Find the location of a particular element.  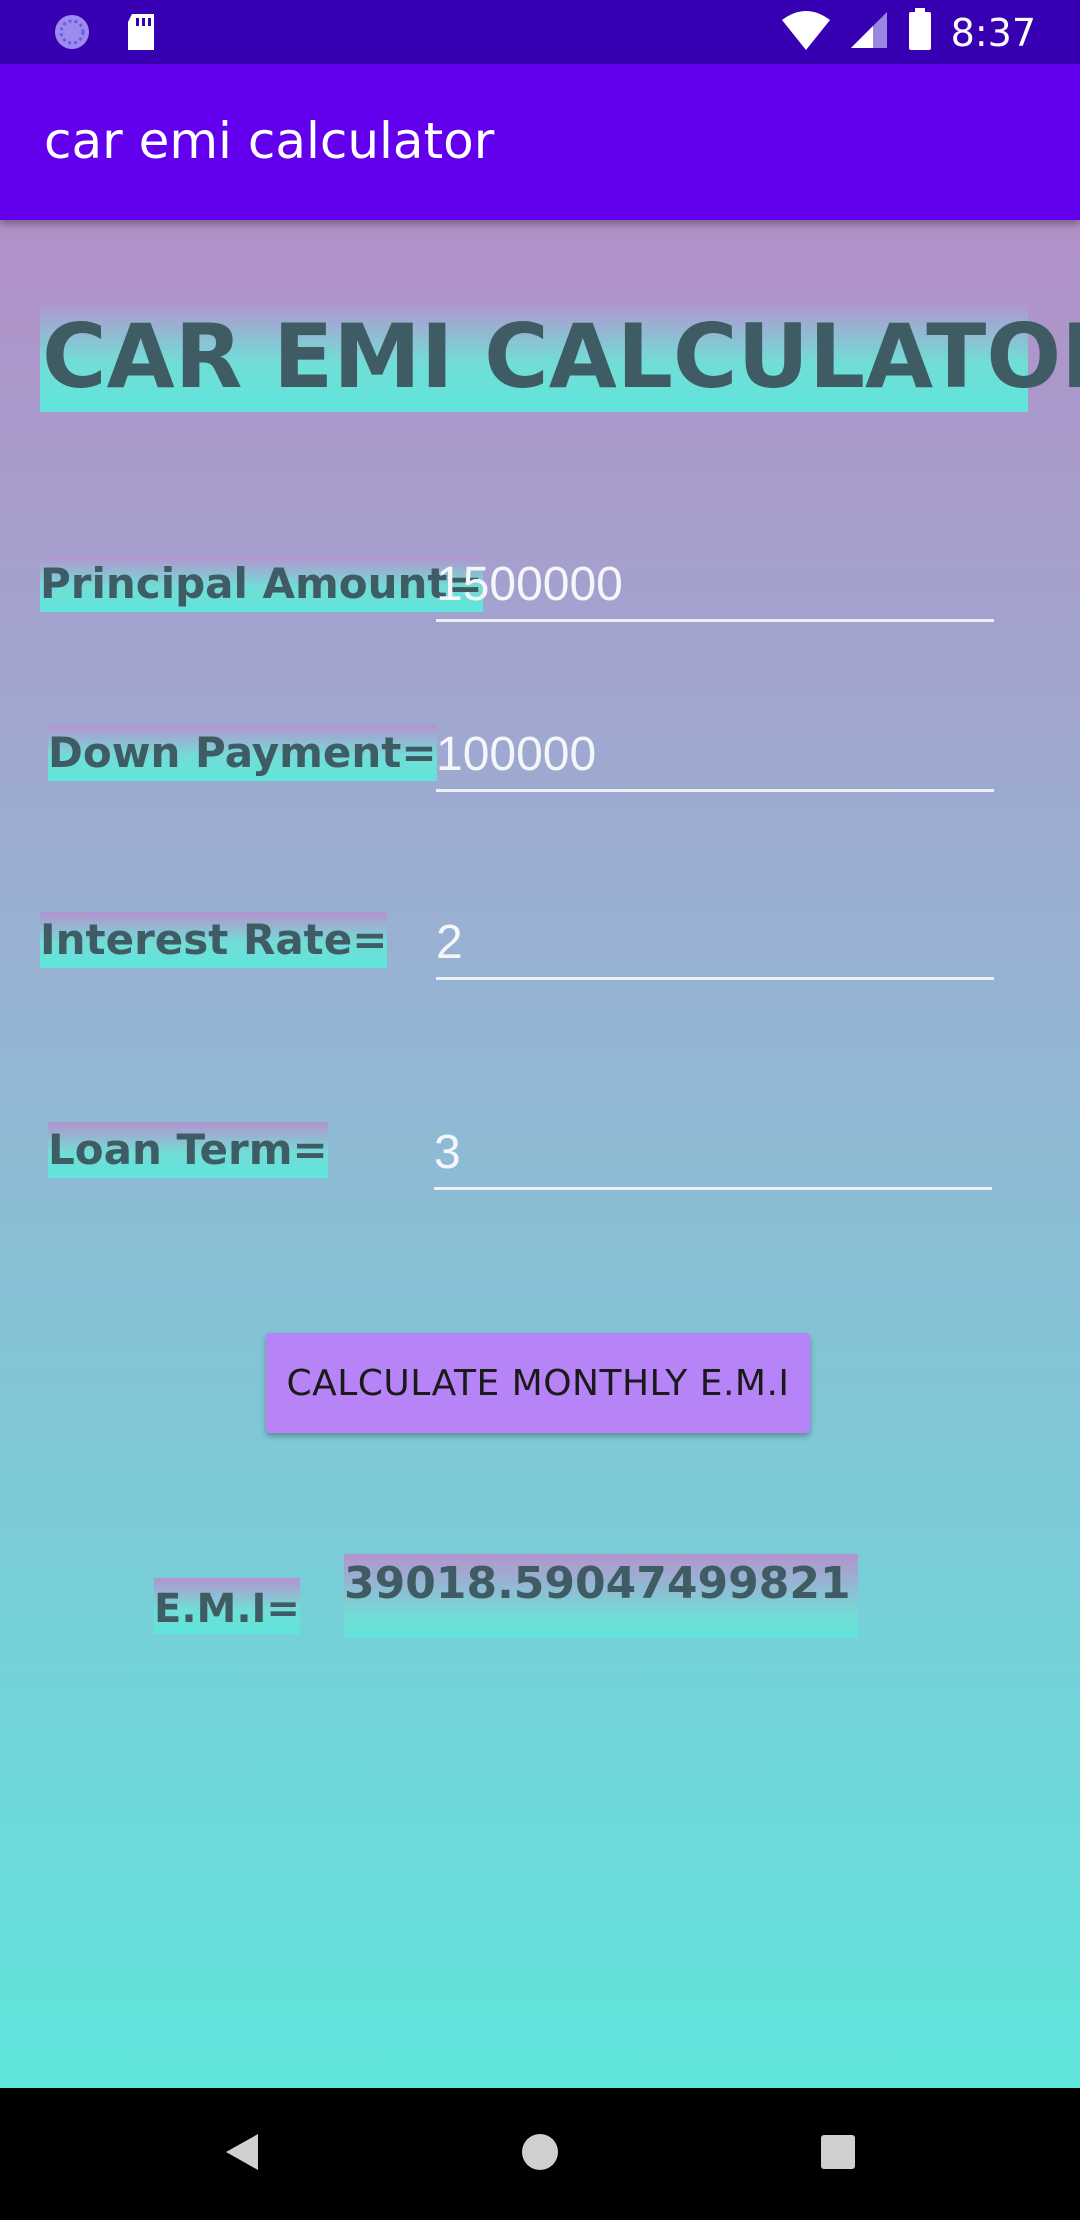

app-bar: car emi calculator is located at coordinates (540, 142).